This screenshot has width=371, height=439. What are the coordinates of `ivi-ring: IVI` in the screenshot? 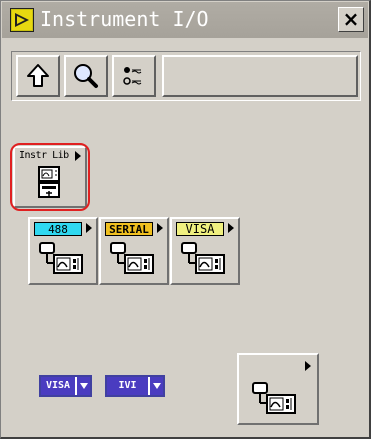 It's located at (135, 386).